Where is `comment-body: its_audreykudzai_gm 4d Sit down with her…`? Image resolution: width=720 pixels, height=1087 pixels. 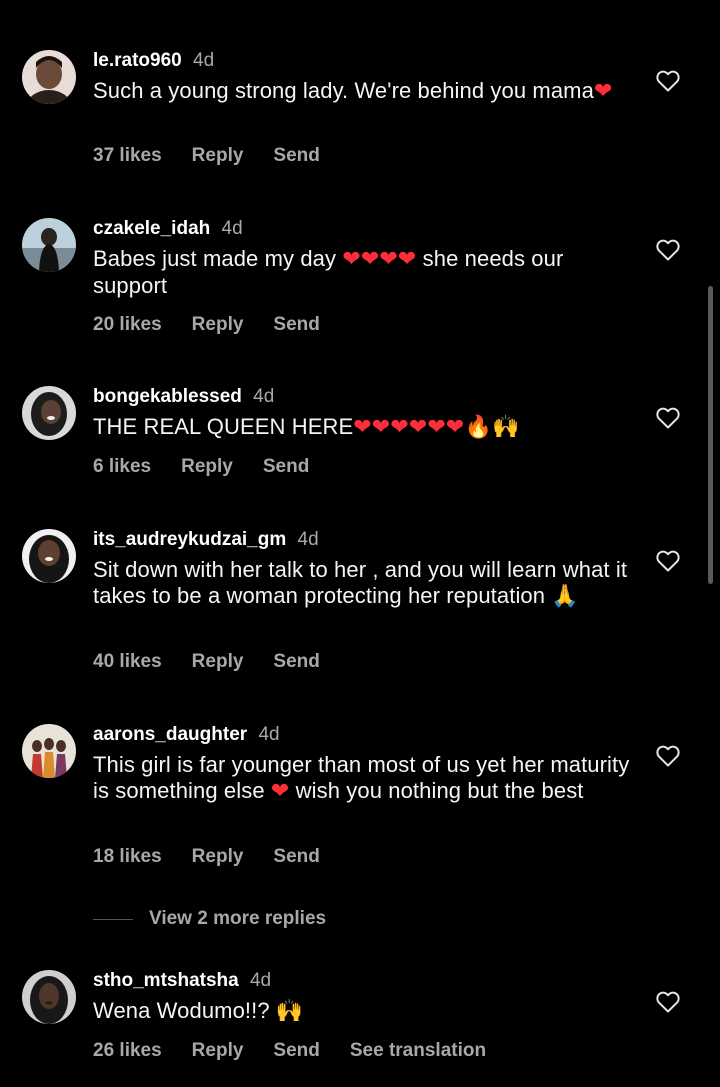
comment-body: its_audreykudzai_gm 4d Sit down with her… is located at coordinates (363, 569).